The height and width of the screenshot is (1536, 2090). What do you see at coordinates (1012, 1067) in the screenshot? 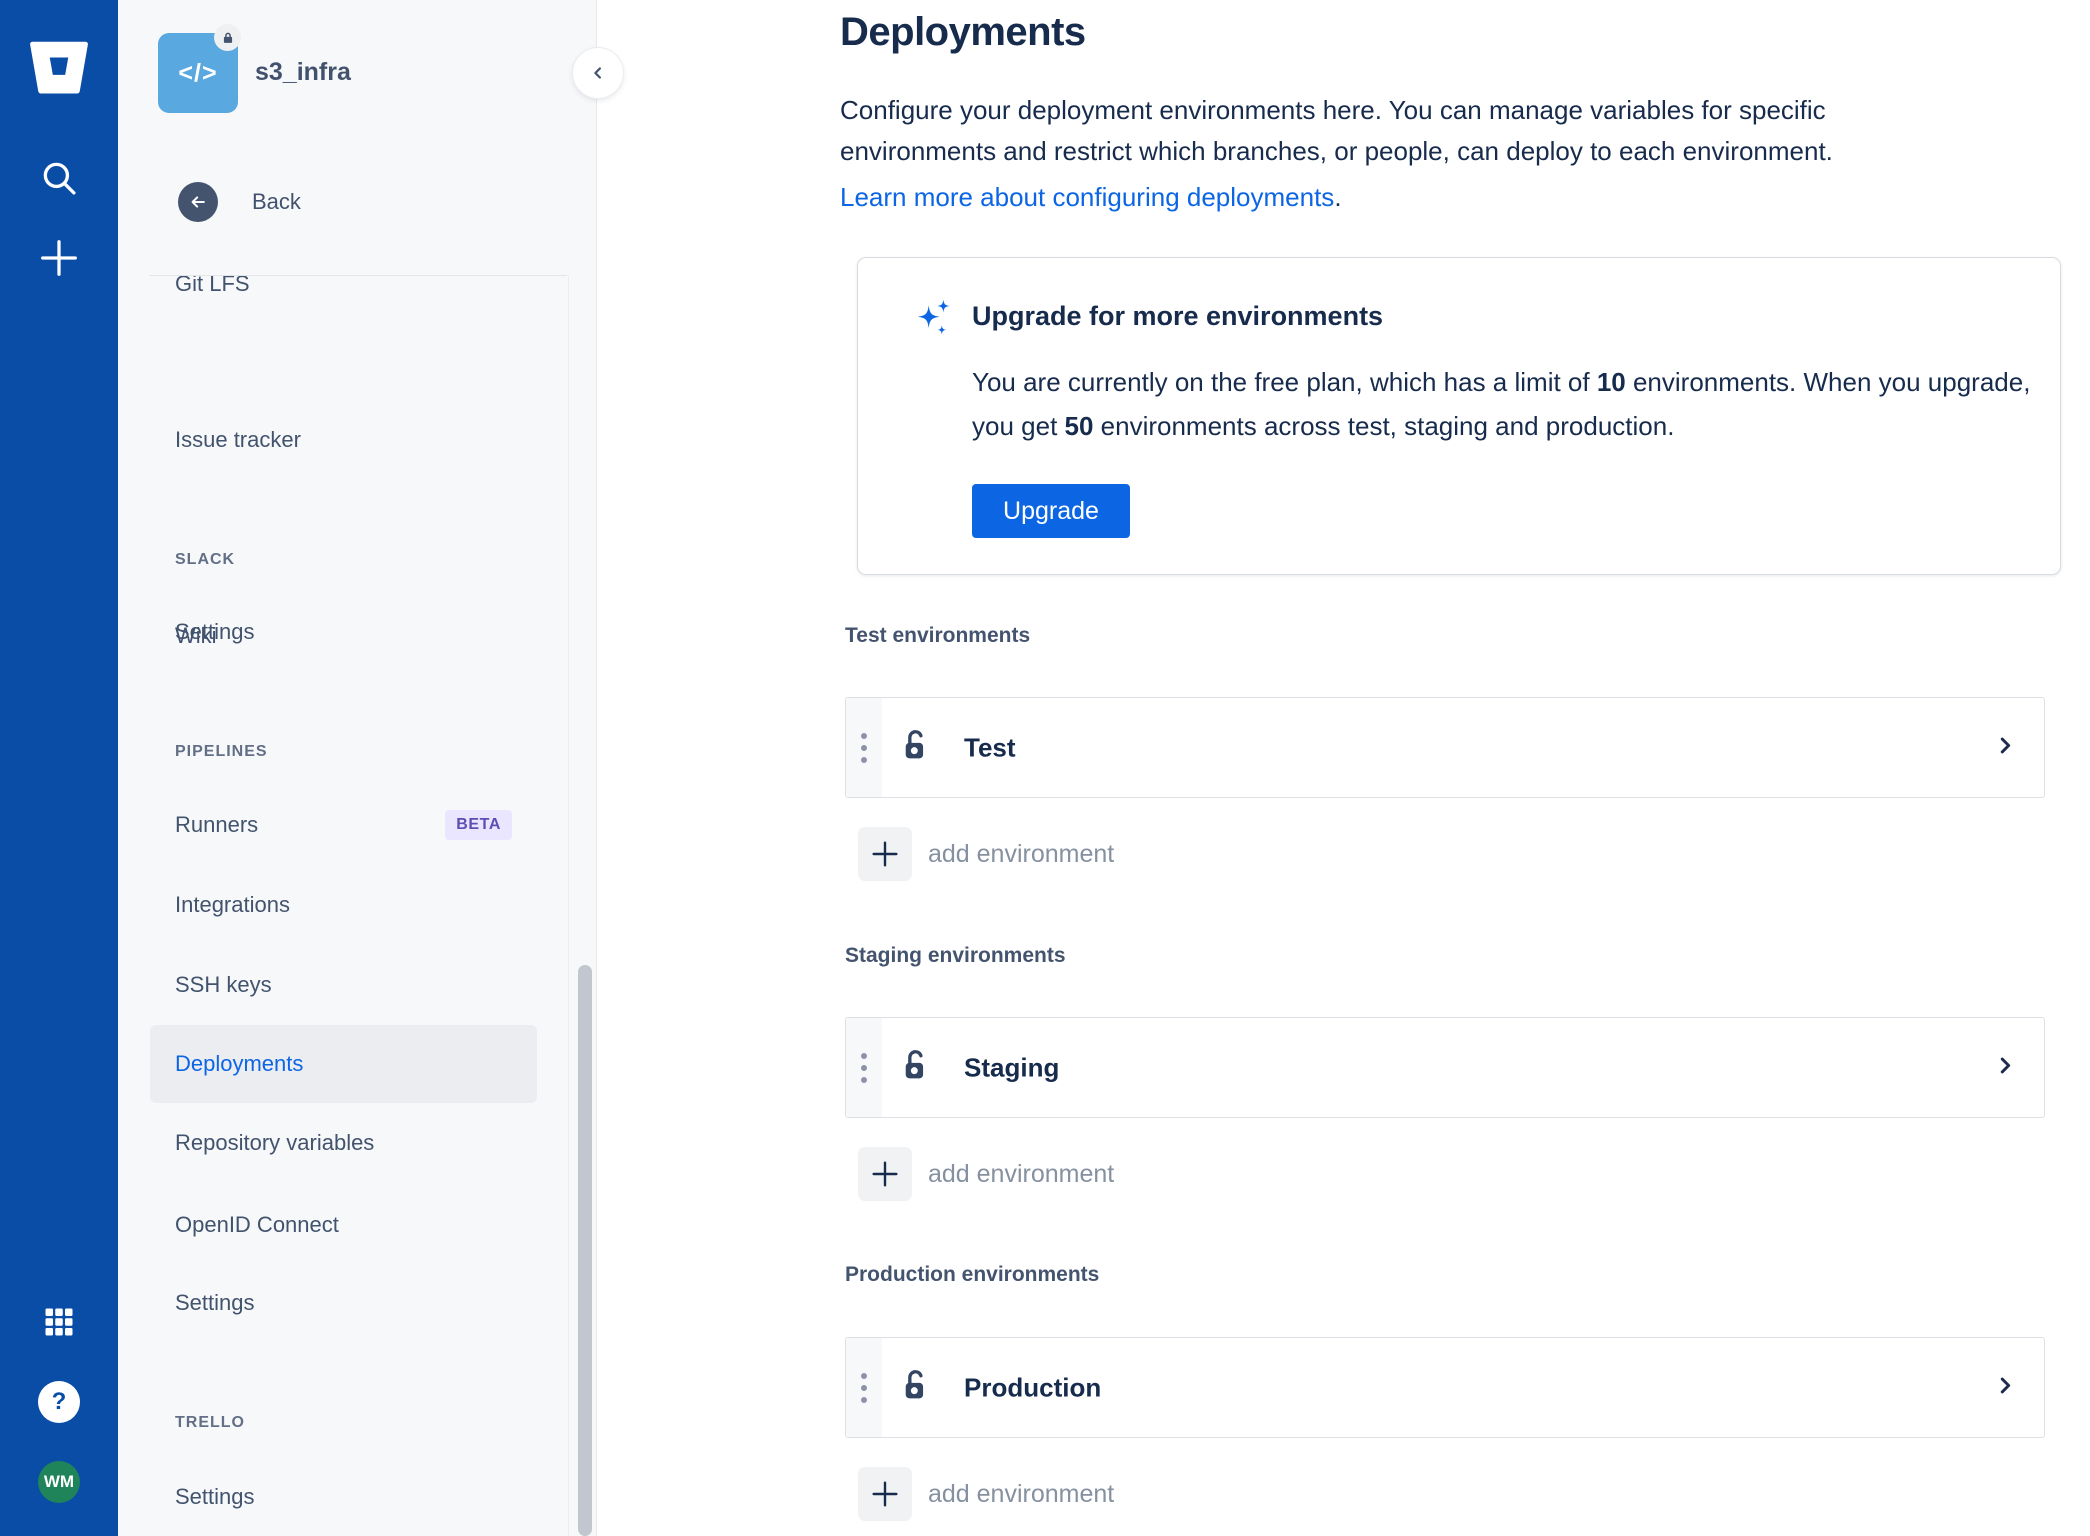
I see `environment-name: Staging` at bounding box center [1012, 1067].